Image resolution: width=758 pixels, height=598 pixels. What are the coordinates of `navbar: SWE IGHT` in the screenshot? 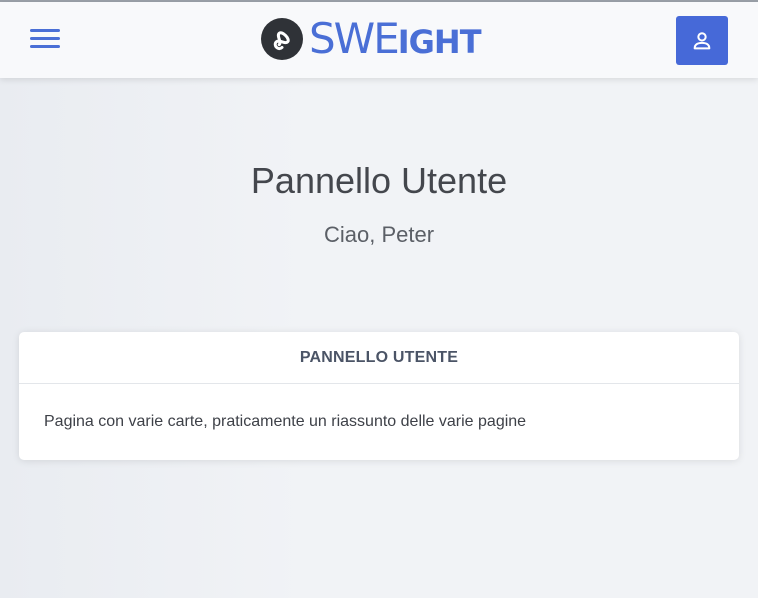 It's located at (379, 40).